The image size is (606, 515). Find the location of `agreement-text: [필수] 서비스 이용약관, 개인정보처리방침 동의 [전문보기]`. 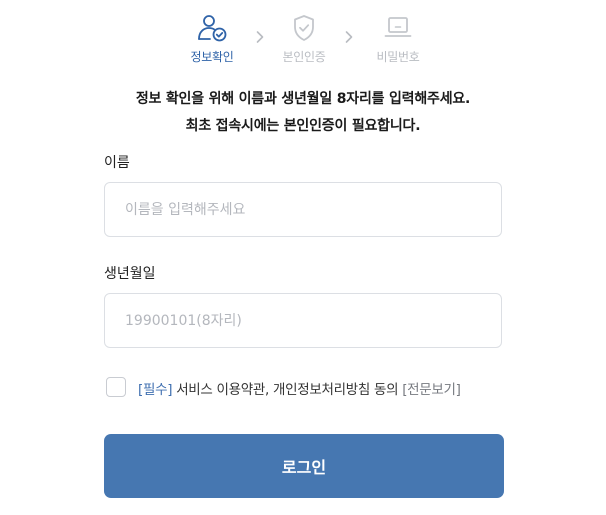

agreement-text: [필수] 서비스 이용약관, 개인정보처리방침 동의 [전문보기] is located at coordinates (299, 388).